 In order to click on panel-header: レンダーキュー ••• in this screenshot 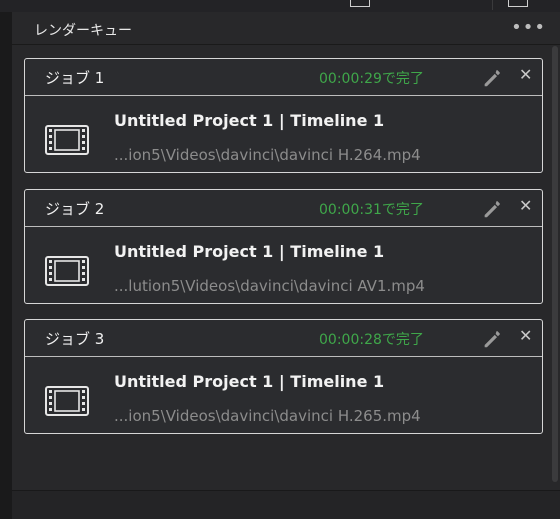, I will do `click(286, 28)`.